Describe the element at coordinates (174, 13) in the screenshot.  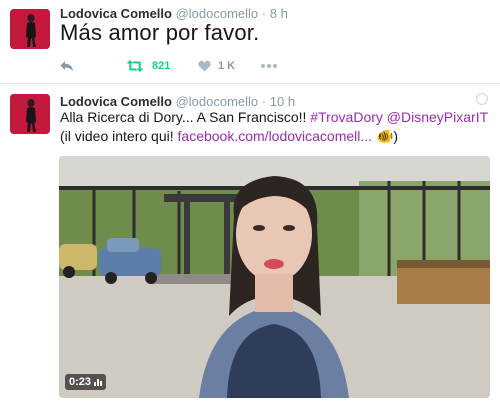
I see `tweet-header: Lodovica Comello @lodocomello · 8 h` at that location.